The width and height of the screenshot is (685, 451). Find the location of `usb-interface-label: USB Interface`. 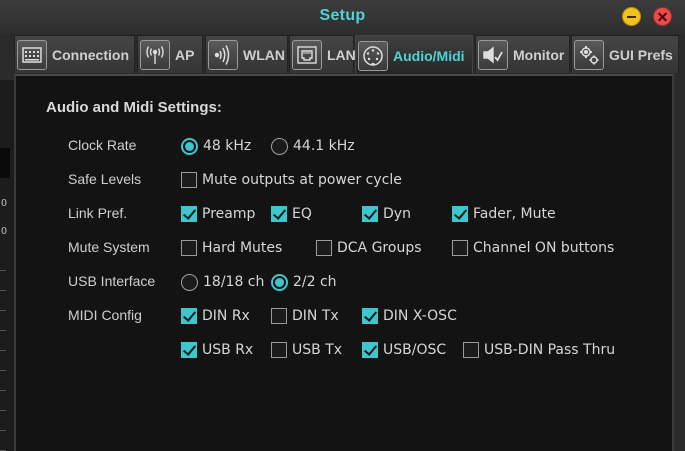

usb-interface-label: USB Interface is located at coordinates (112, 281).